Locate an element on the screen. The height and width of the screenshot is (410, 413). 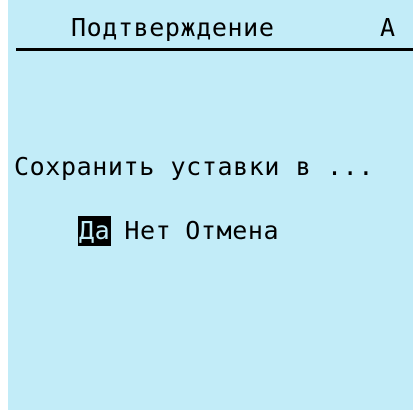
header-underline is located at coordinates (214, 49).